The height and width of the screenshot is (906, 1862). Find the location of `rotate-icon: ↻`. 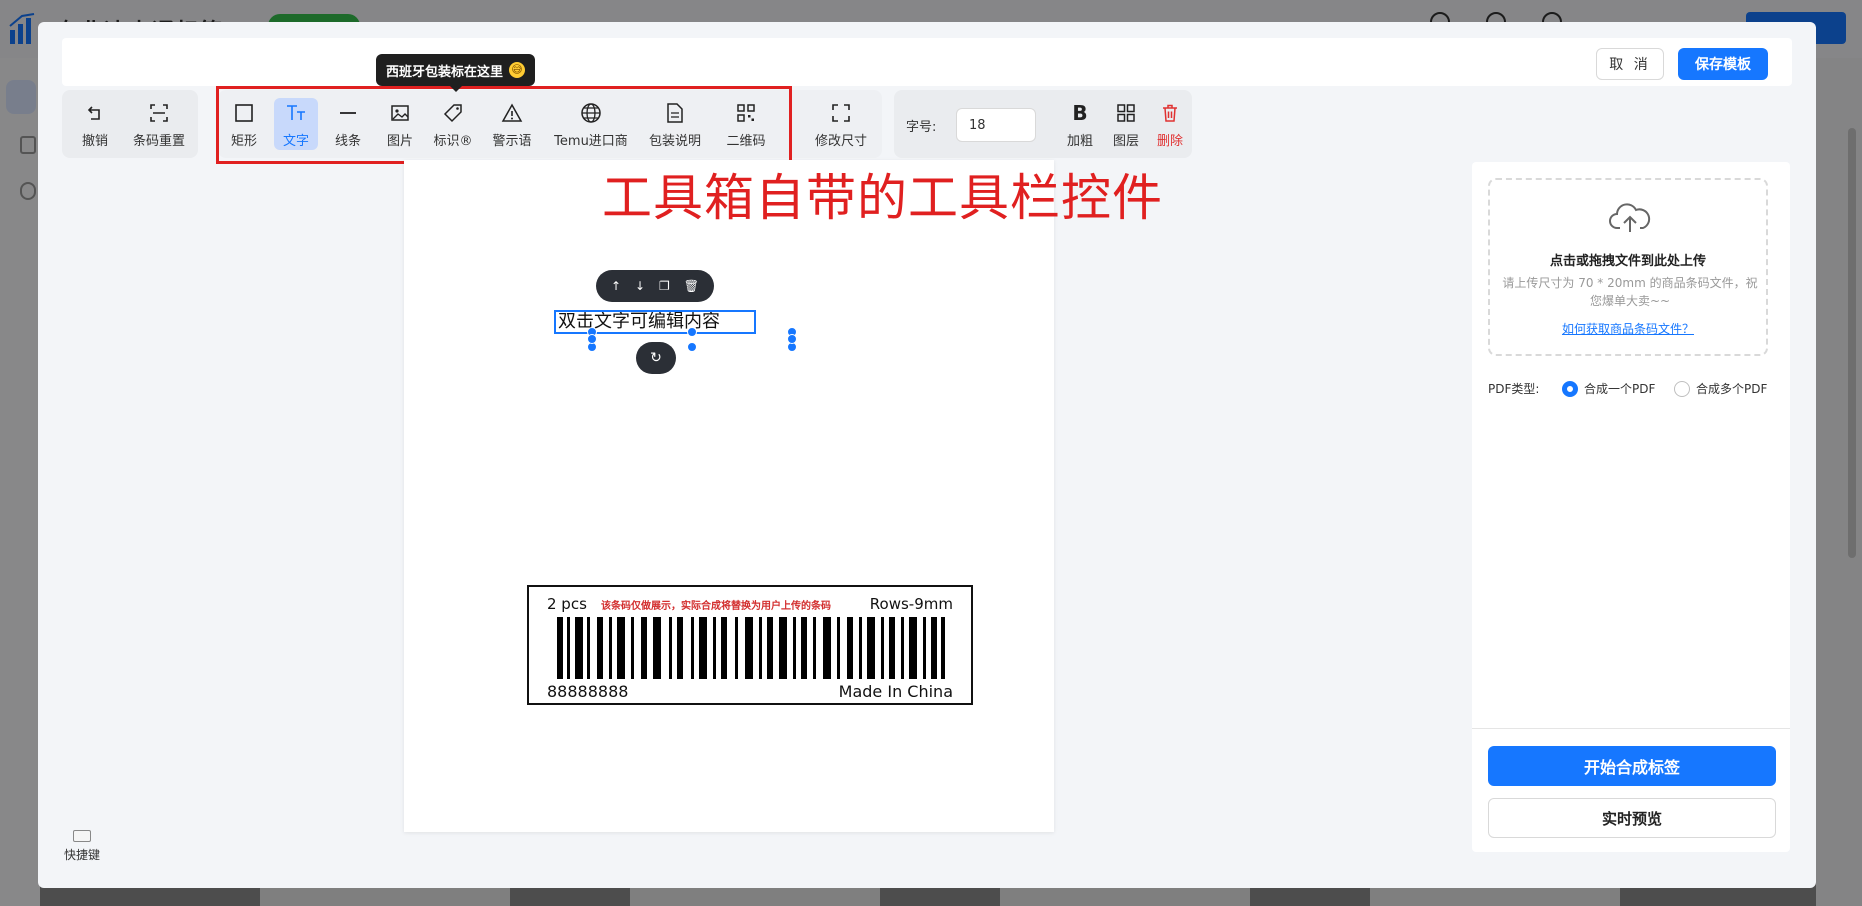

rotate-icon: ↻ is located at coordinates (656, 358).